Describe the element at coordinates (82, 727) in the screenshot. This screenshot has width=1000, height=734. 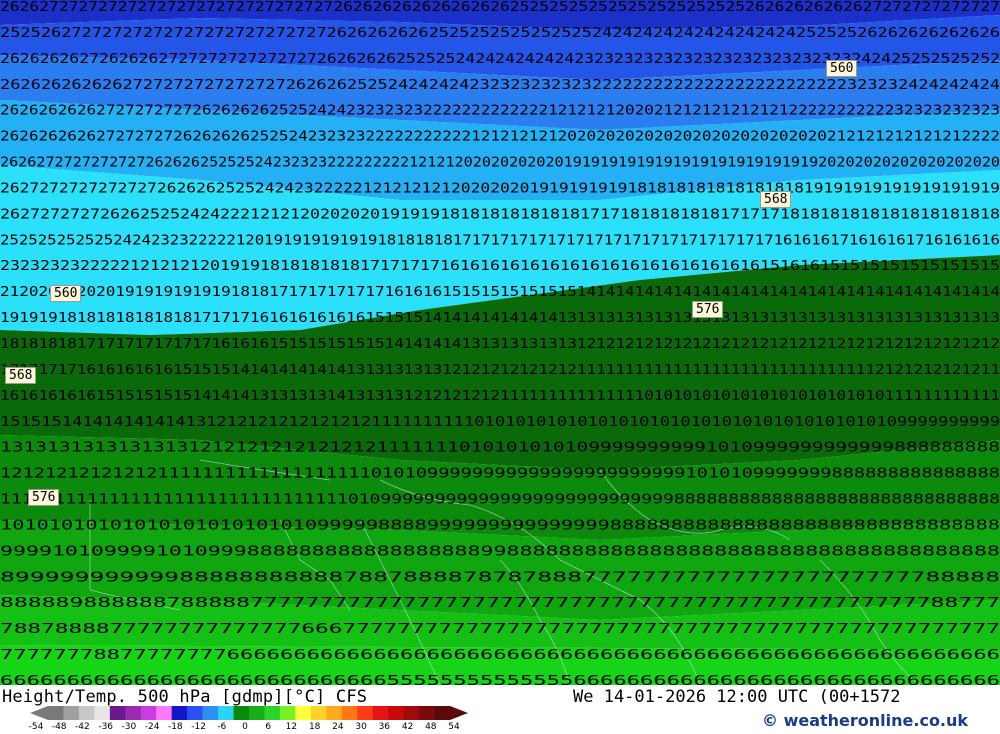
I see `scale-tick-label: -42` at that location.